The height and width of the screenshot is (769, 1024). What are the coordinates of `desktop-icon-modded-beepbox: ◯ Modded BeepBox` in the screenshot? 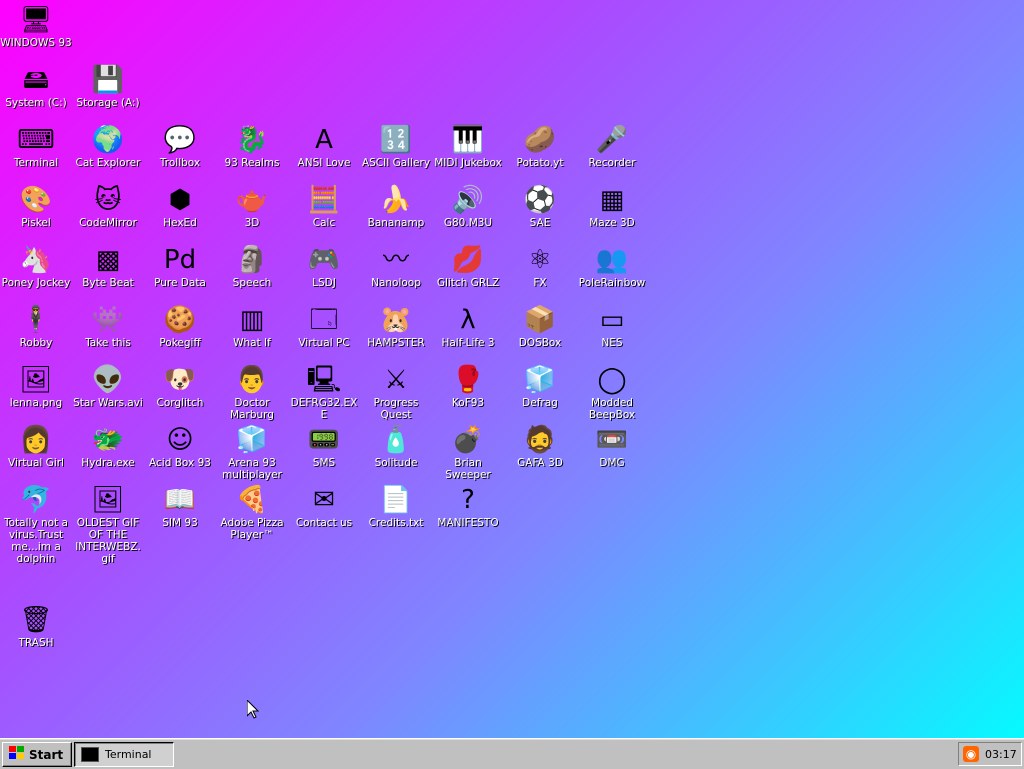 It's located at (612, 392).